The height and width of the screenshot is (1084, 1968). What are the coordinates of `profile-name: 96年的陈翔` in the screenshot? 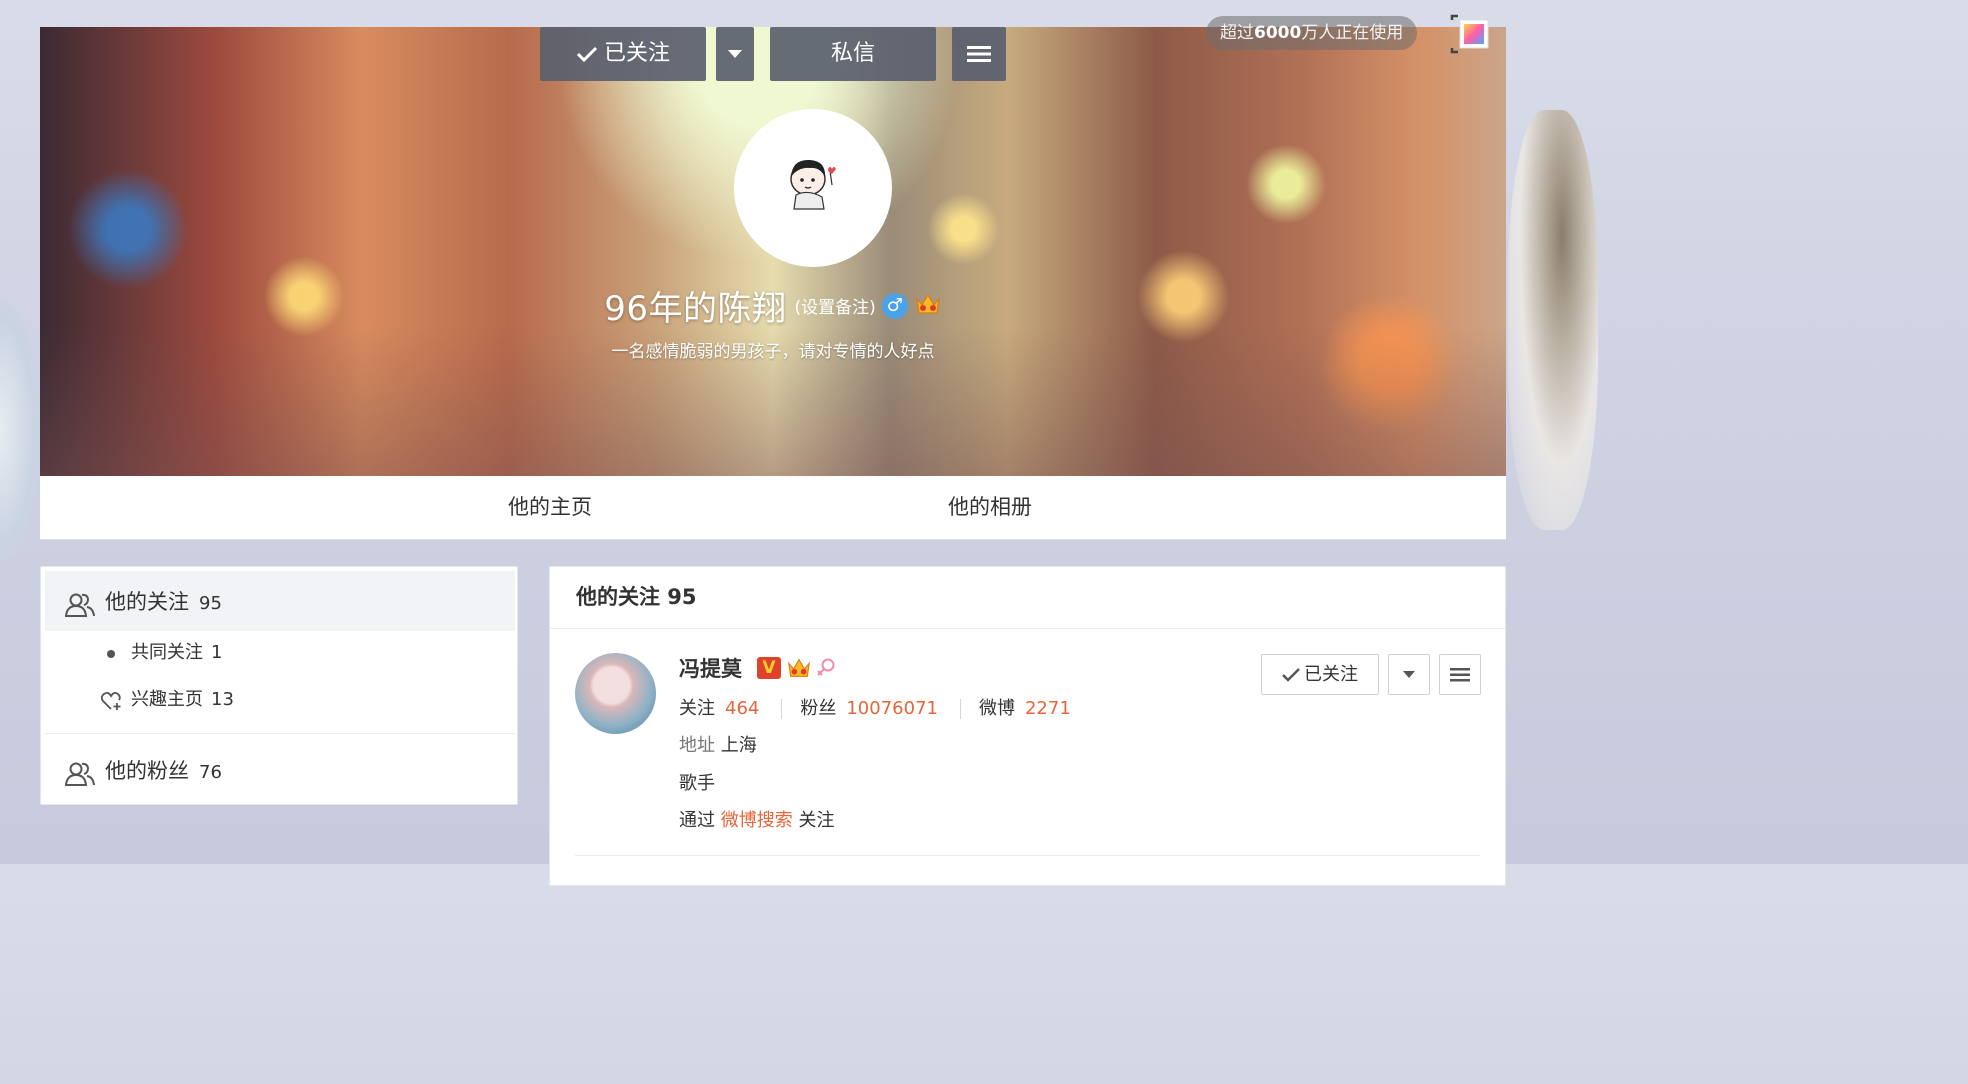 It's located at (695, 309).